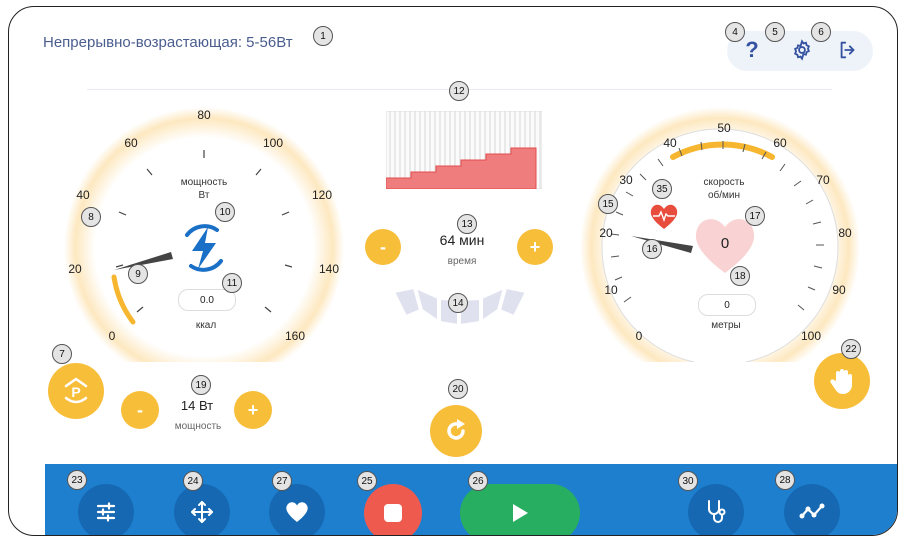 The image size is (905, 537). I want to click on stethoscope-button, so click(716, 509).